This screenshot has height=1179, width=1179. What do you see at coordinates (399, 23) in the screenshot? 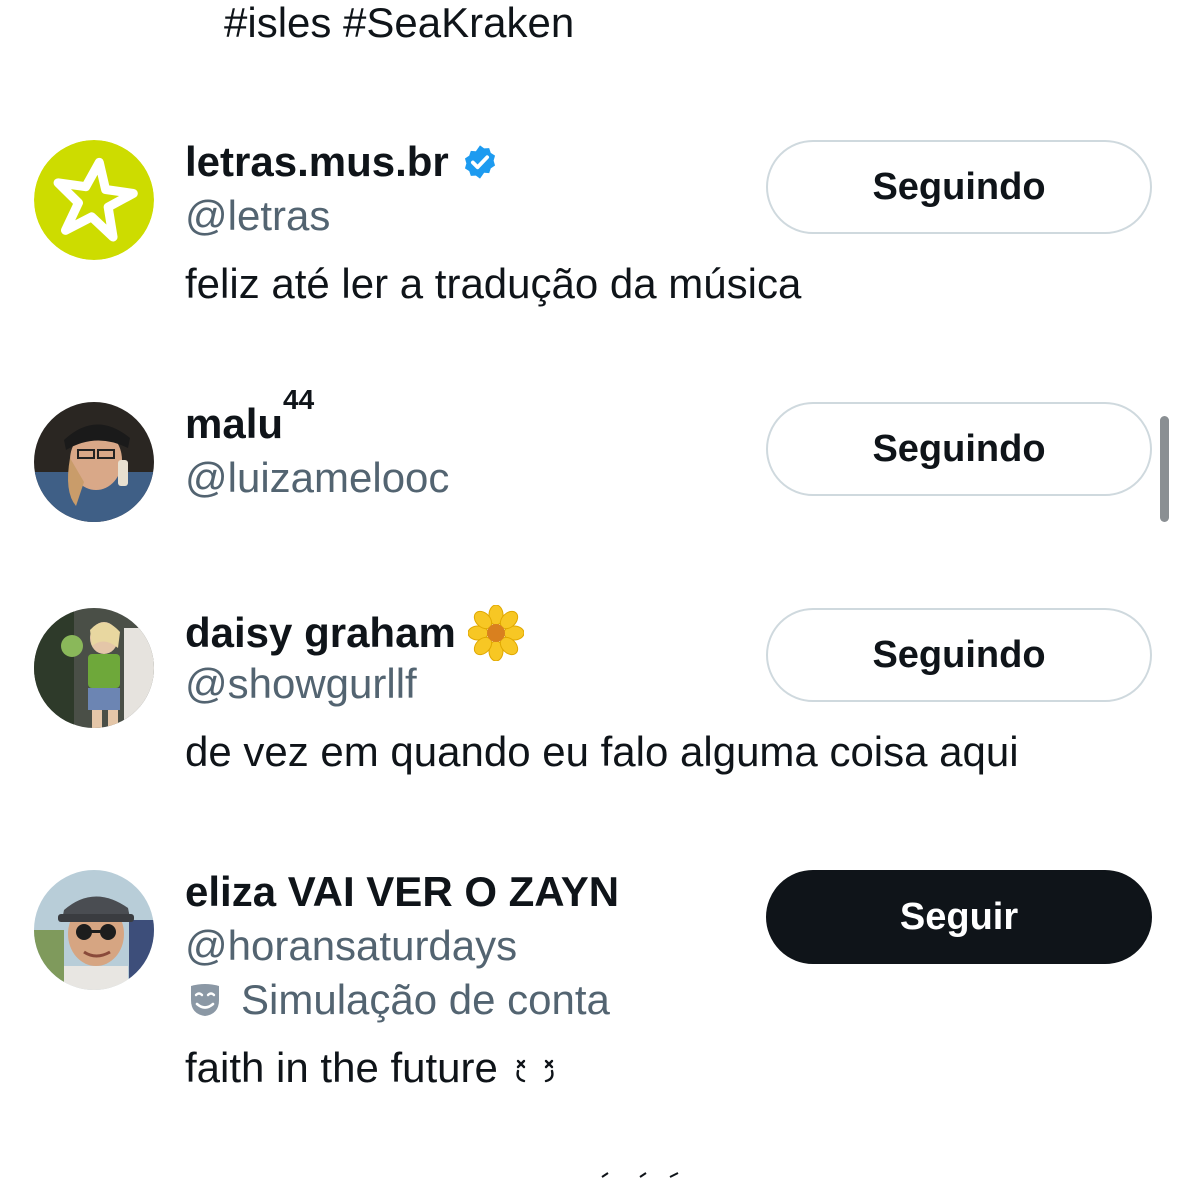
I see `previous-user-bio: #isles #SeaKraken` at bounding box center [399, 23].